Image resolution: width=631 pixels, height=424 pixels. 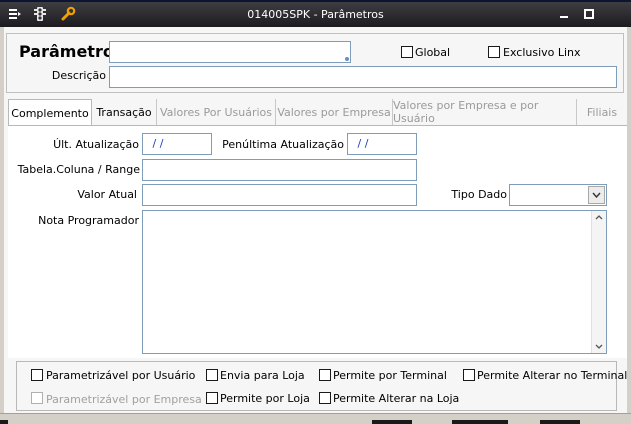 I want to click on descricao-input, so click(x=363, y=77).